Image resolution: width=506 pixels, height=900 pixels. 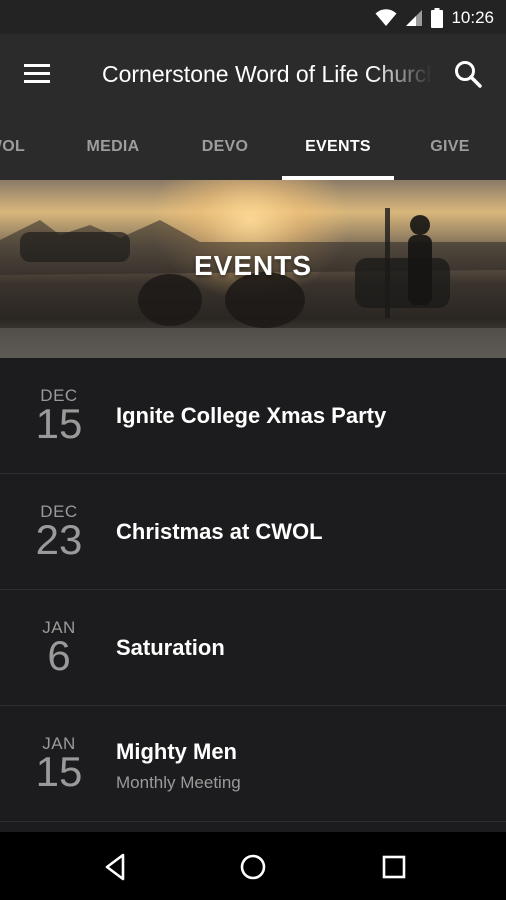 I want to click on menu-icon, so click(x=38, y=74).